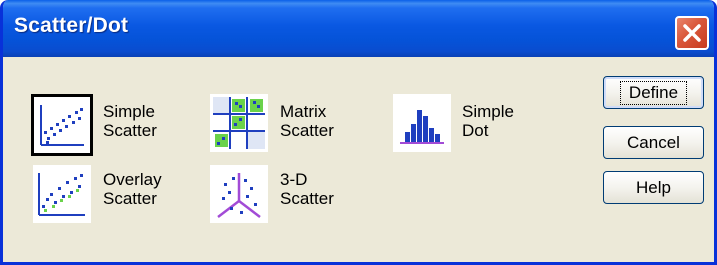  I want to click on simple-dot-label-line1: Simple, so click(488, 111).